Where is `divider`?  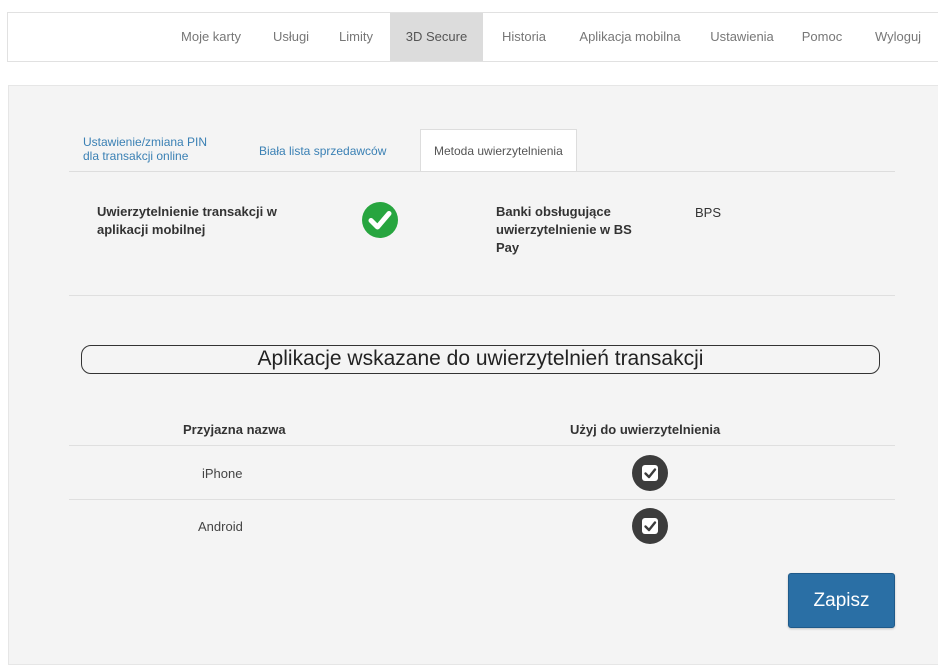 divider is located at coordinates (482, 295).